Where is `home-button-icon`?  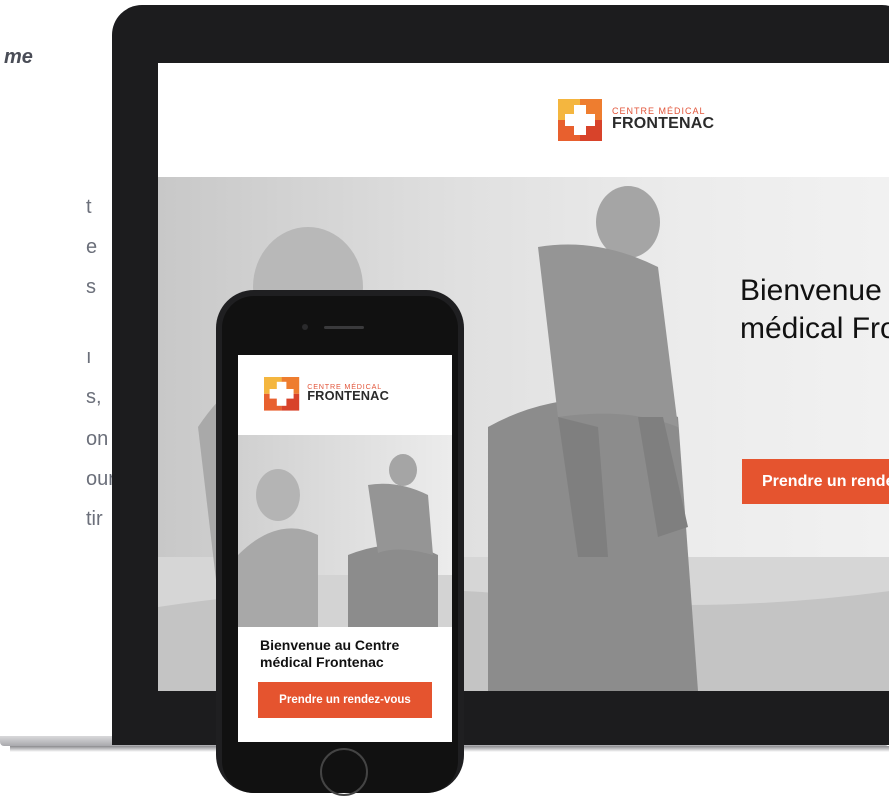 home-button-icon is located at coordinates (344, 772).